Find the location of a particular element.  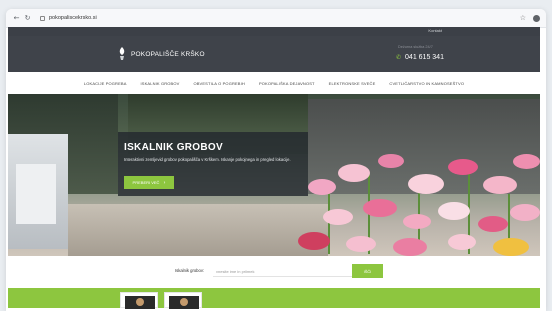

read-more-label: PREBERI VEČ is located at coordinates (146, 182).